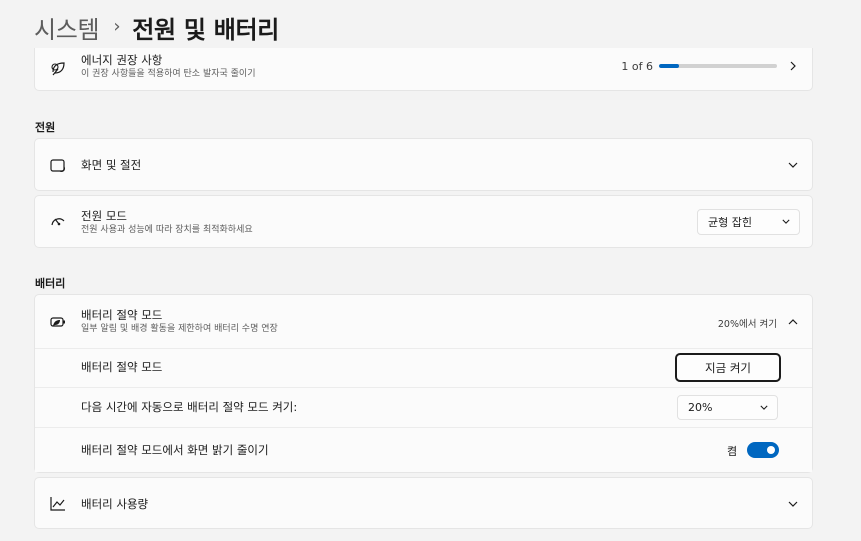 The image size is (861, 541). Describe the element at coordinates (423, 368) in the screenshot. I see `battery-saver-row: 배터리 절약 모드 지금 켜기` at that location.